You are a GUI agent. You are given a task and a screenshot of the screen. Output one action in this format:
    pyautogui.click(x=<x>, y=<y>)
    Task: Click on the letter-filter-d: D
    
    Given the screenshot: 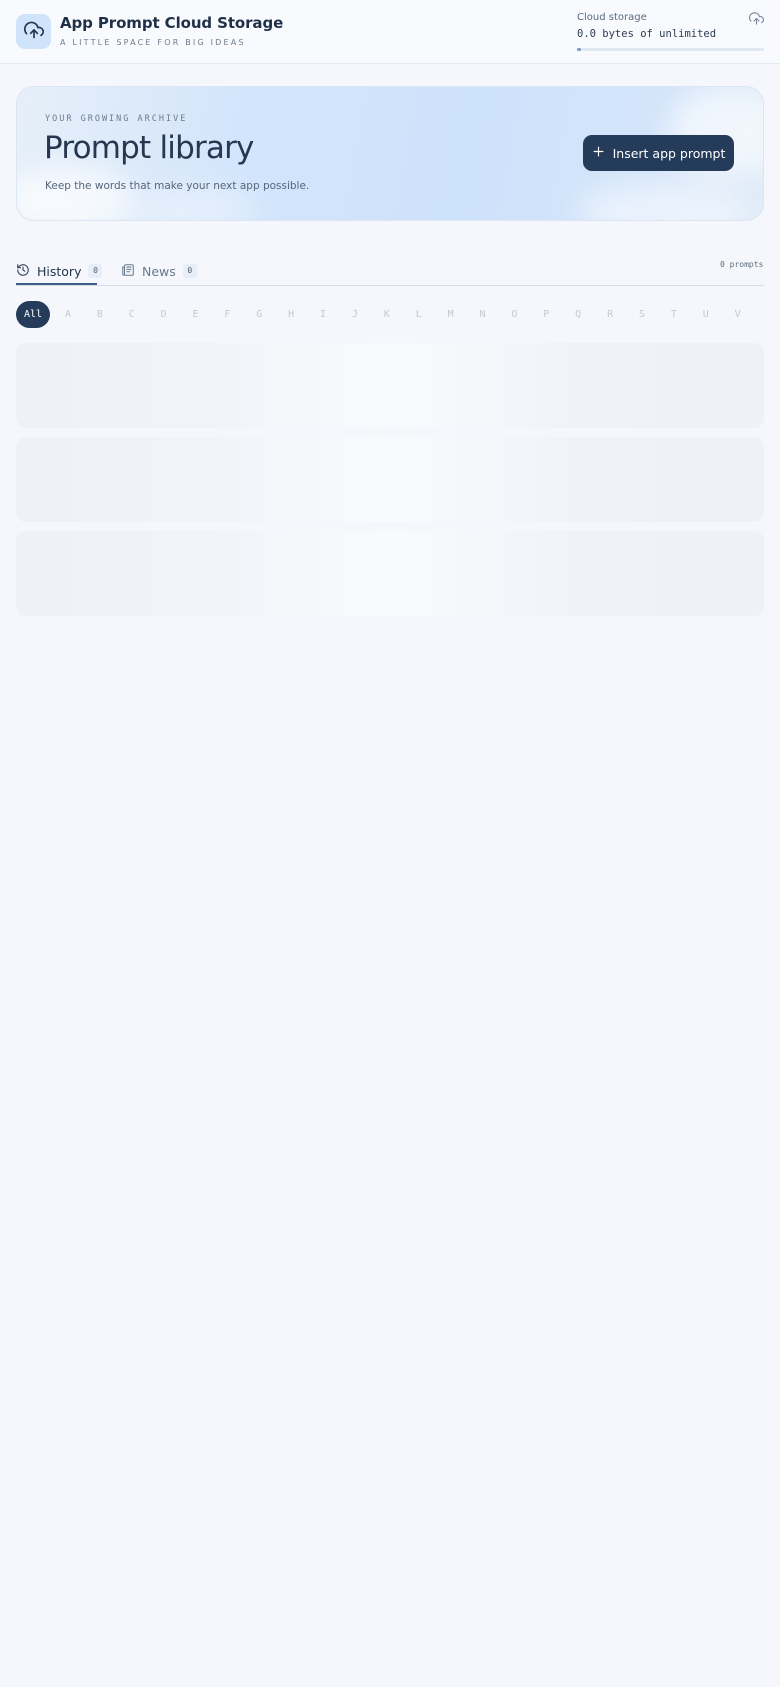 What is the action you would take?
    pyautogui.click(x=164, y=314)
    